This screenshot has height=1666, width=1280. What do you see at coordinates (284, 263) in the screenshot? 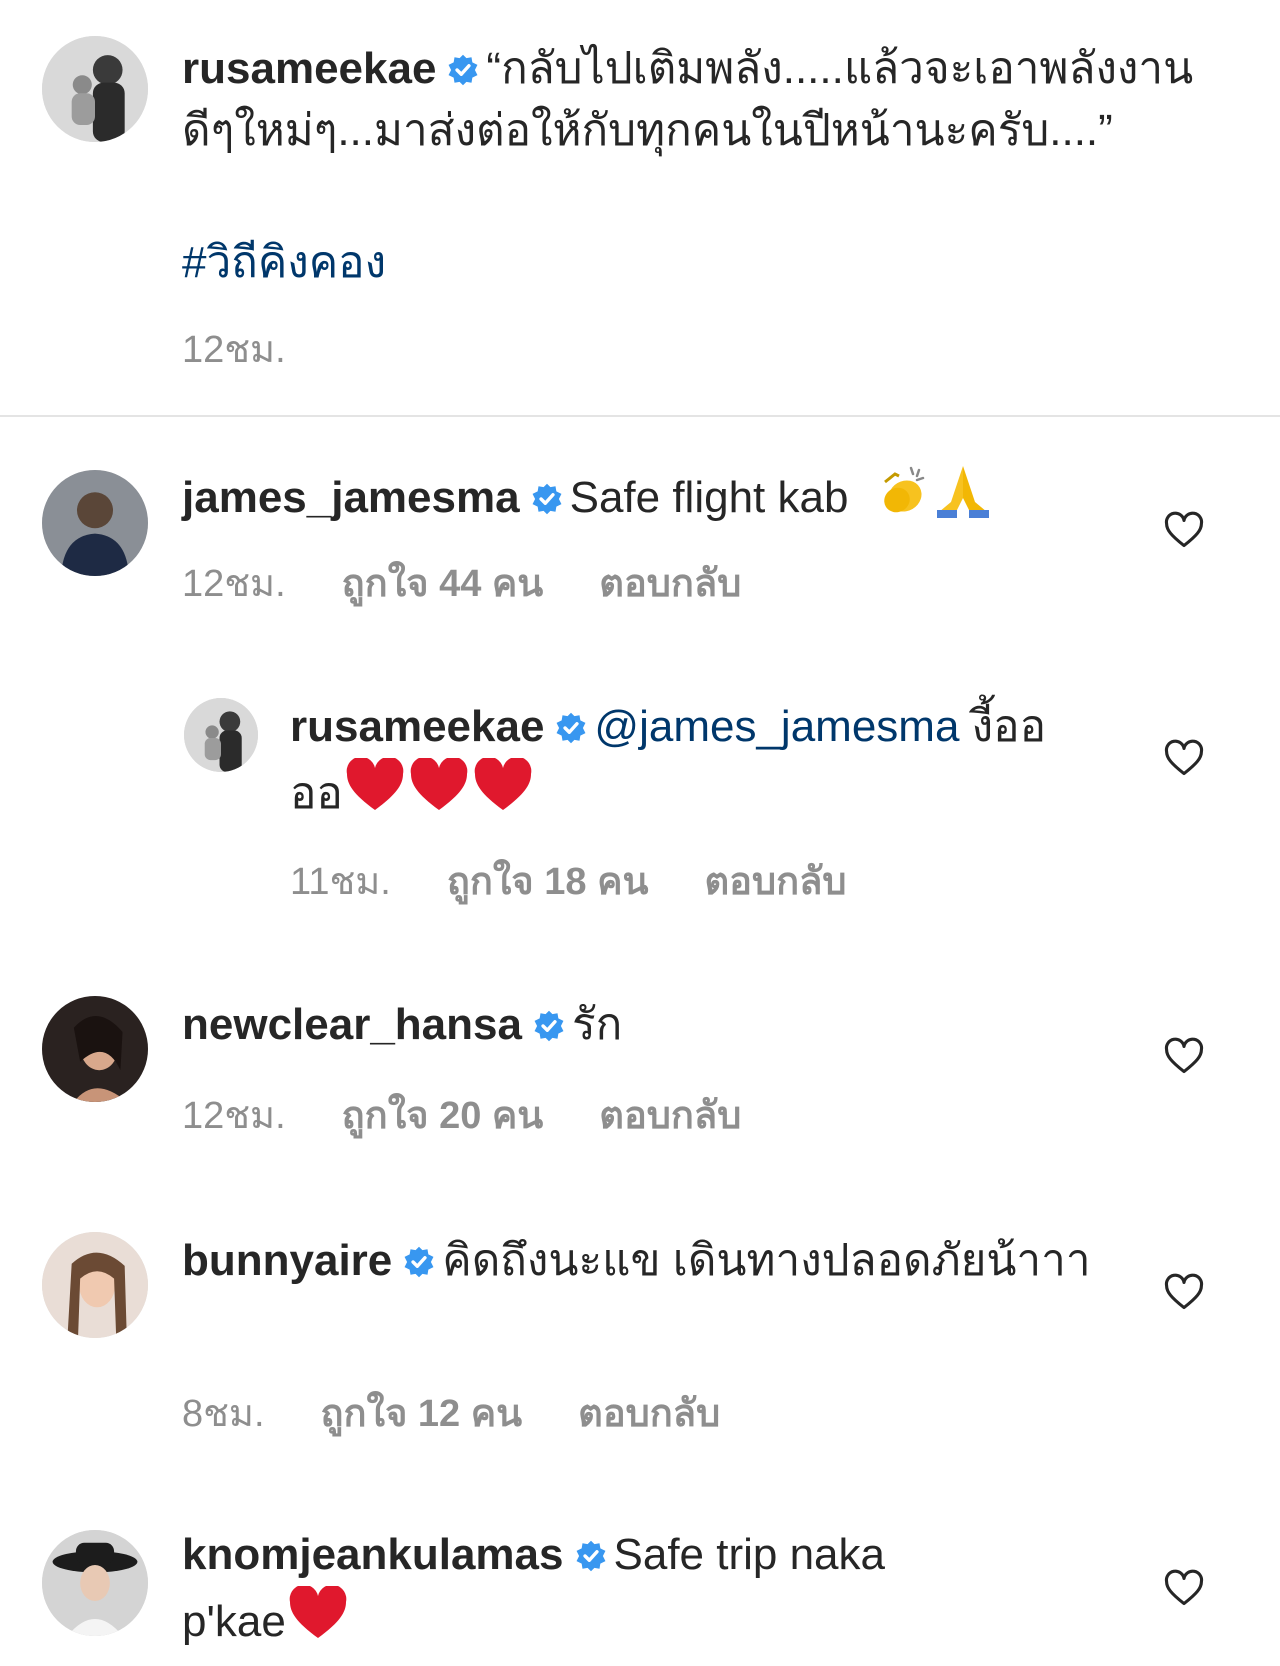
I see `hashtag-link: #วิถีคิงคอง` at bounding box center [284, 263].